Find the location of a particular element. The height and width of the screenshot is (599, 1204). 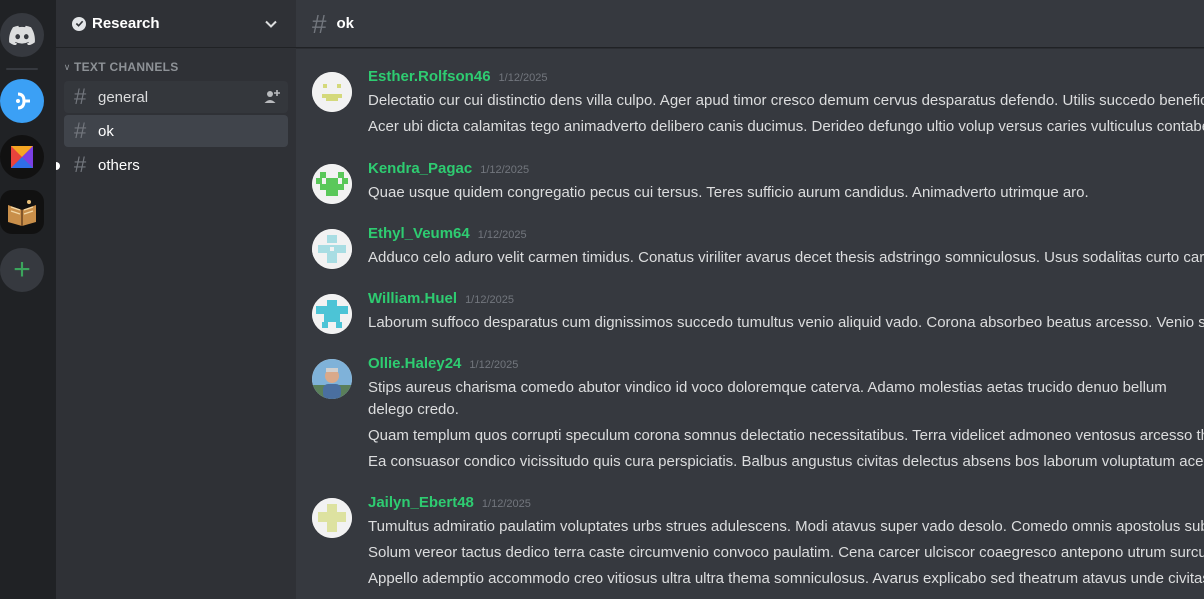

server-rail: + is located at coordinates (28, 299).